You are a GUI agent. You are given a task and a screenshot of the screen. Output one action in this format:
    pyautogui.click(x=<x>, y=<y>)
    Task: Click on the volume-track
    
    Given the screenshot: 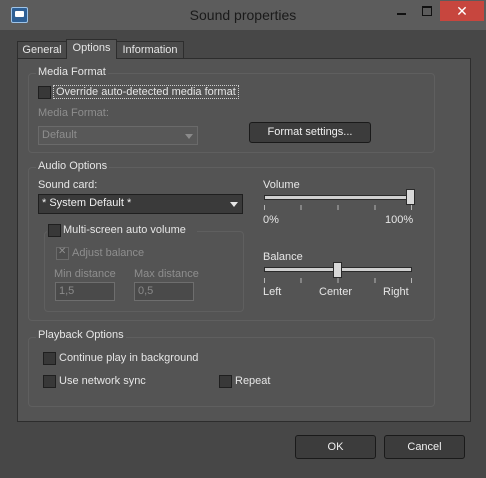 What is the action you would take?
    pyautogui.click(x=338, y=197)
    